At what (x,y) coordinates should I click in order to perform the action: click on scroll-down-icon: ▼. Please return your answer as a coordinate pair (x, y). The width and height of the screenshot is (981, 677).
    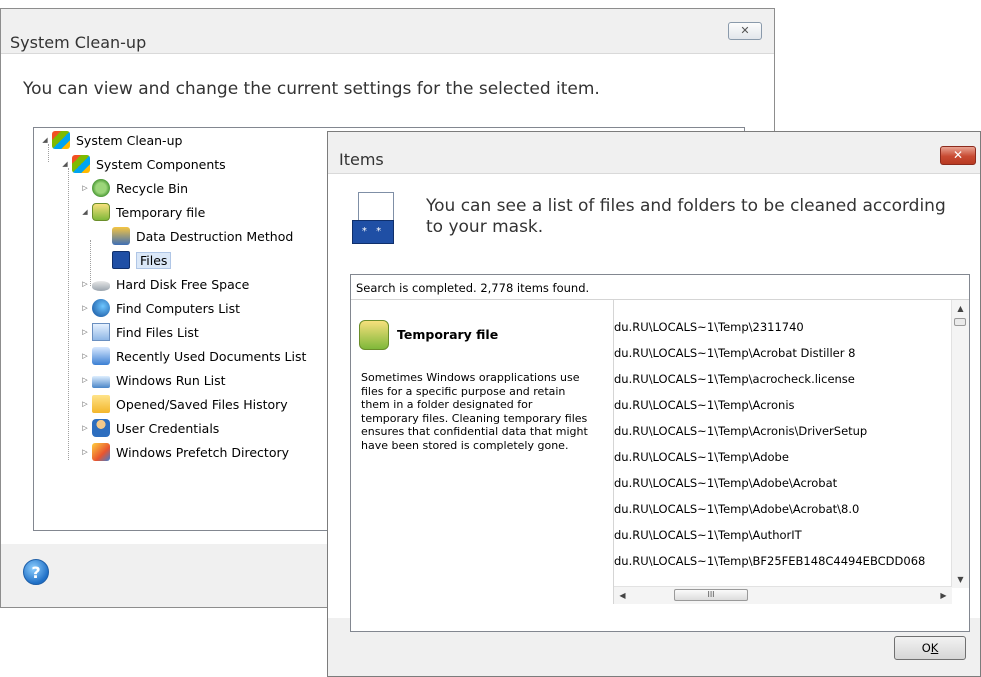
    Looking at the image, I should click on (960, 579).